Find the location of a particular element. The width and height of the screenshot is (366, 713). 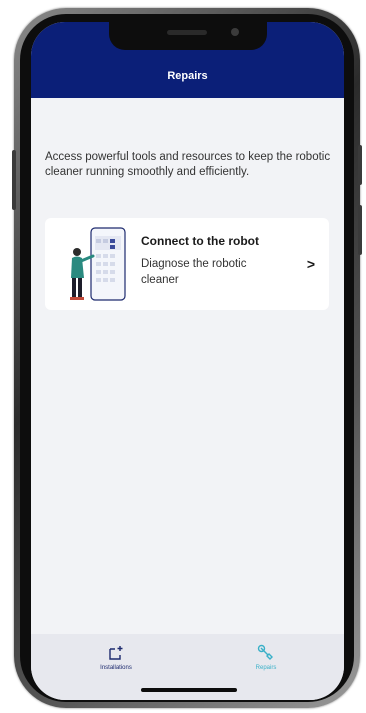

tab-repairs-label: Repairs is located at coordinates (266, 668).